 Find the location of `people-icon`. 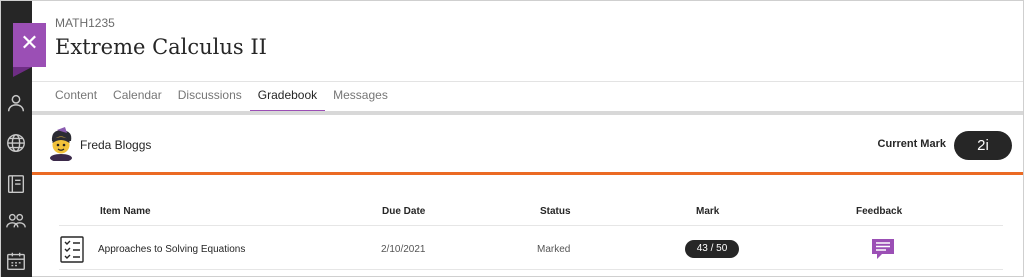

people-icon is located at coordinates (16, 221).